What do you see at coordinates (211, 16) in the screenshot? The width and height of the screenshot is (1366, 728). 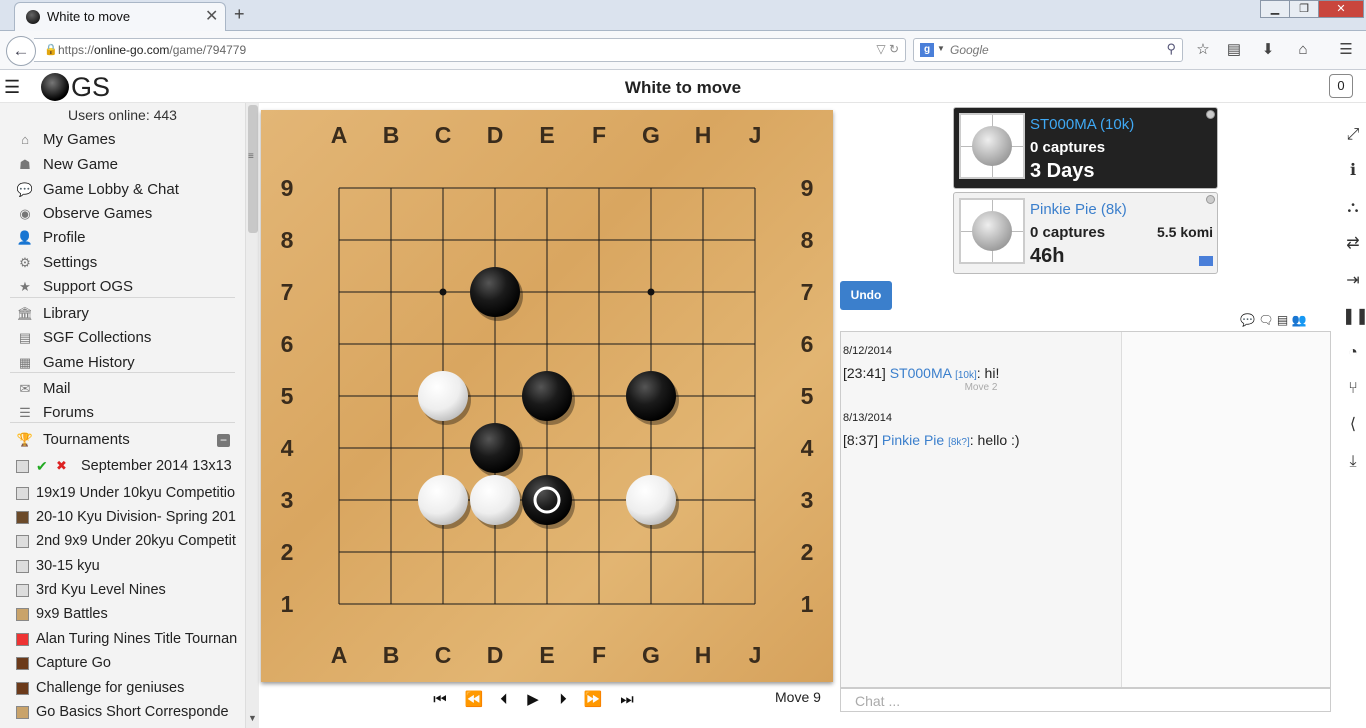 I see `tab-close-icon: ✕` at bounding box center [211, 16].